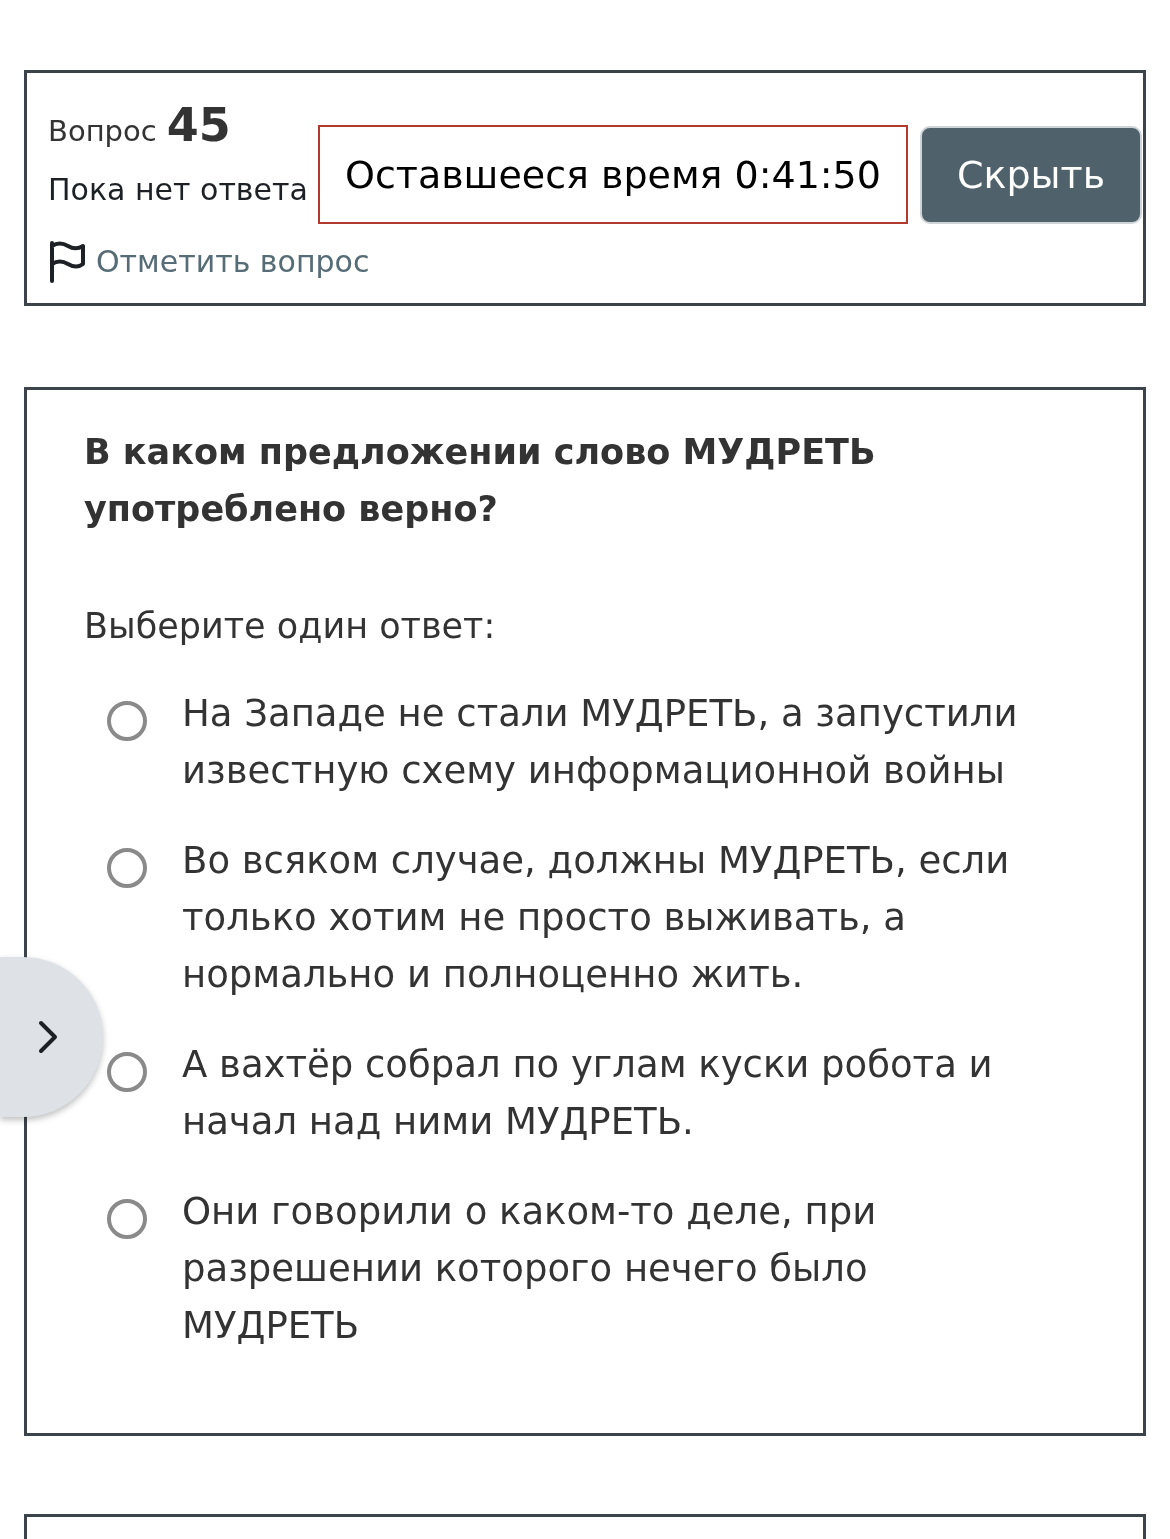 This screenshot has width=1170, height=1539. Describe the element at coordinates (480, 481) in the screenshot. I see `question-text: В каком предложении слово МУДРЕТЬ употреблено верно?` at that location.